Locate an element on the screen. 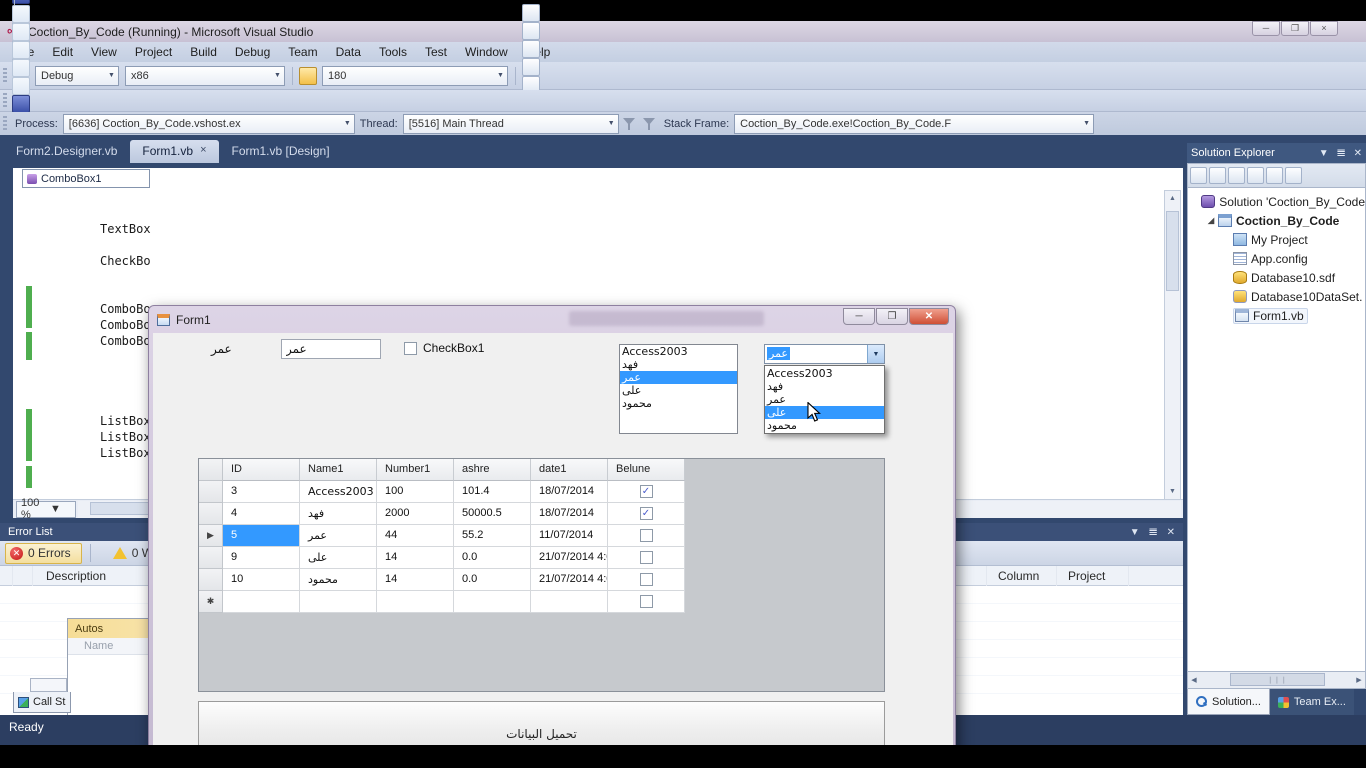  error-list-column-column: Column is located at coordinates (1018, 576).